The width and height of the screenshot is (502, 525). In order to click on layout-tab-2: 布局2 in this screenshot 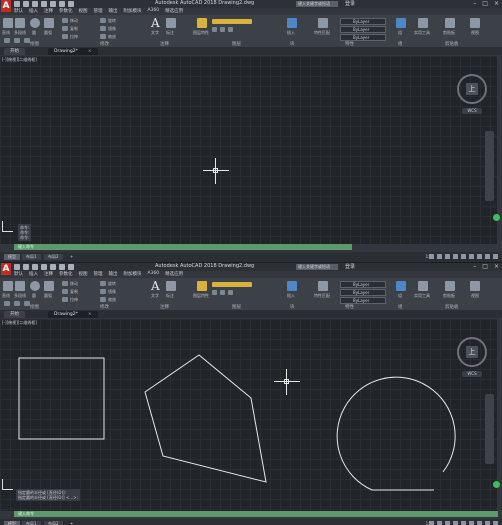, I will do `click(53, 523)`.